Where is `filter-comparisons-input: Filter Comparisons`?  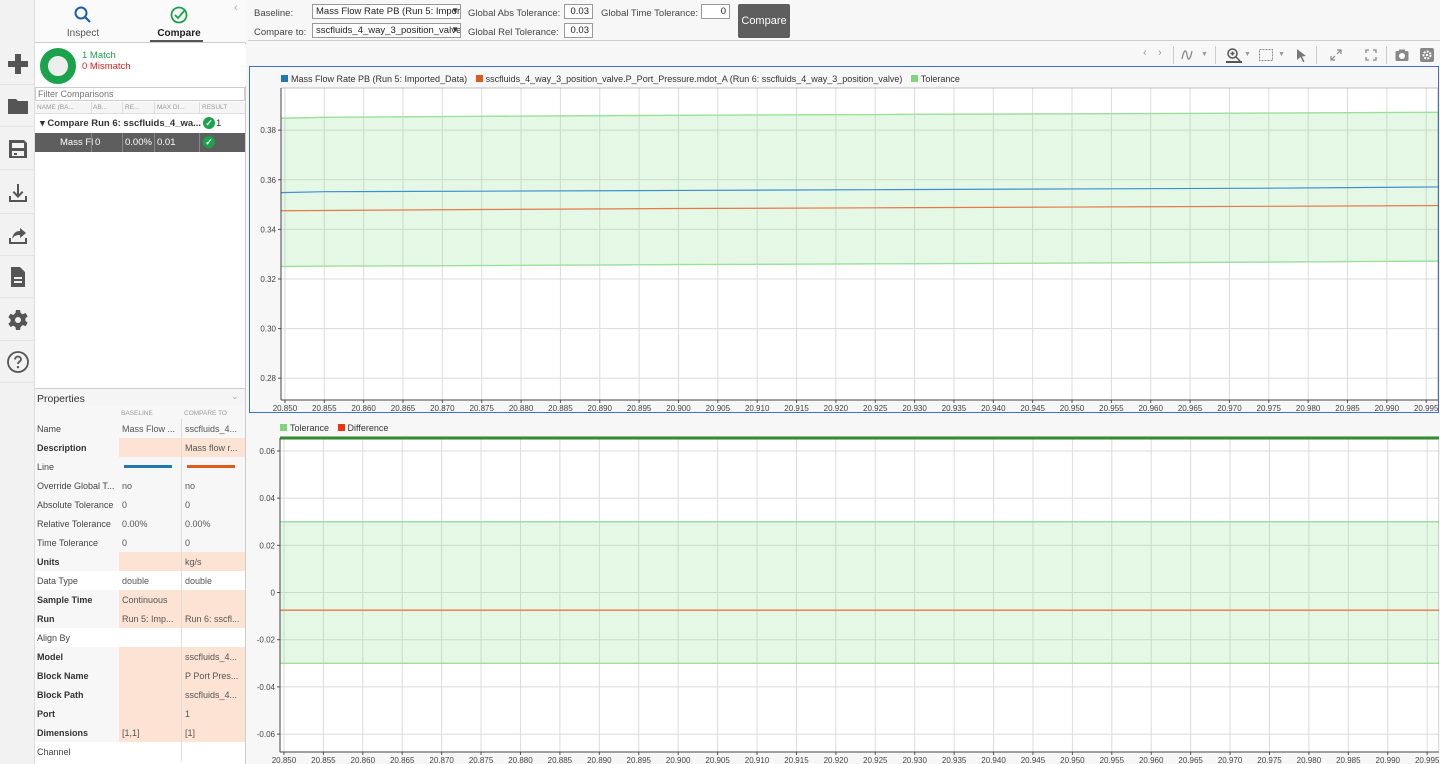
filter-comparisons-input: Filter Comparisons is located at coordinates (140, 94).